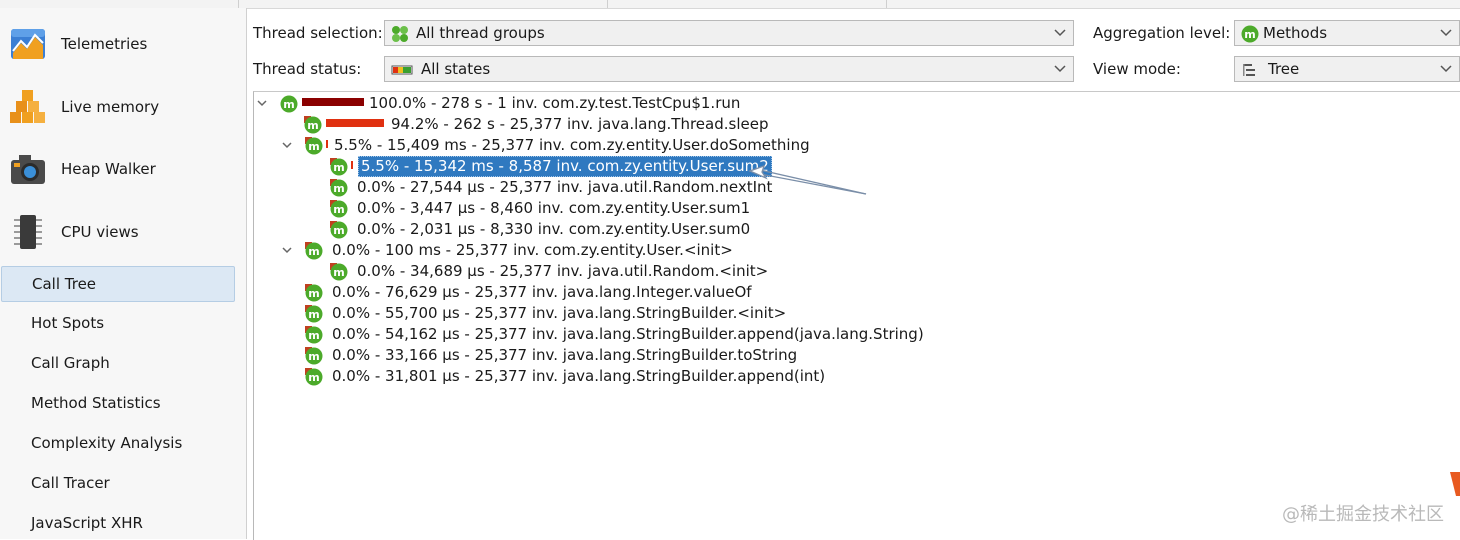 The width and height of the screenshot is (1460, 540). Describe the element at coordinates (1295, 33) in the screenshot. I see `aggregation-level-value: Methods` at that location.